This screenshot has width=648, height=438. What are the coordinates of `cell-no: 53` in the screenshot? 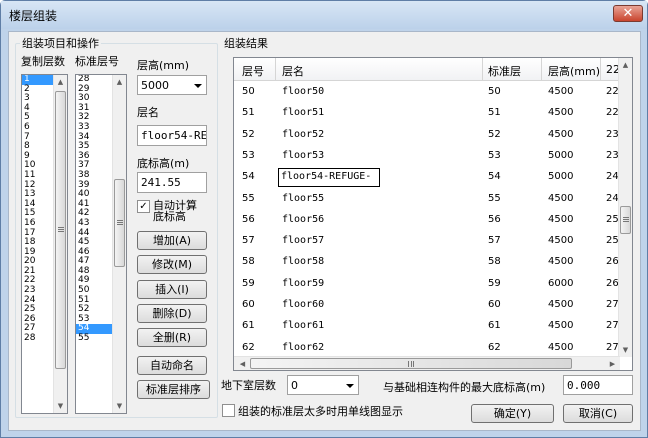 It's located at (248, 155).